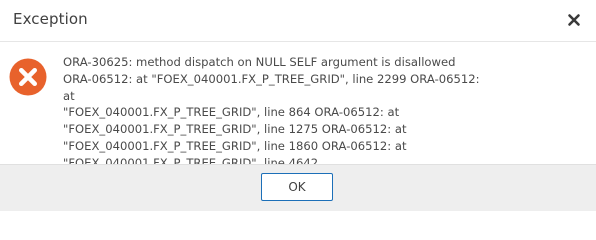  I want to click on ok-button: OK, so click(297, 187).